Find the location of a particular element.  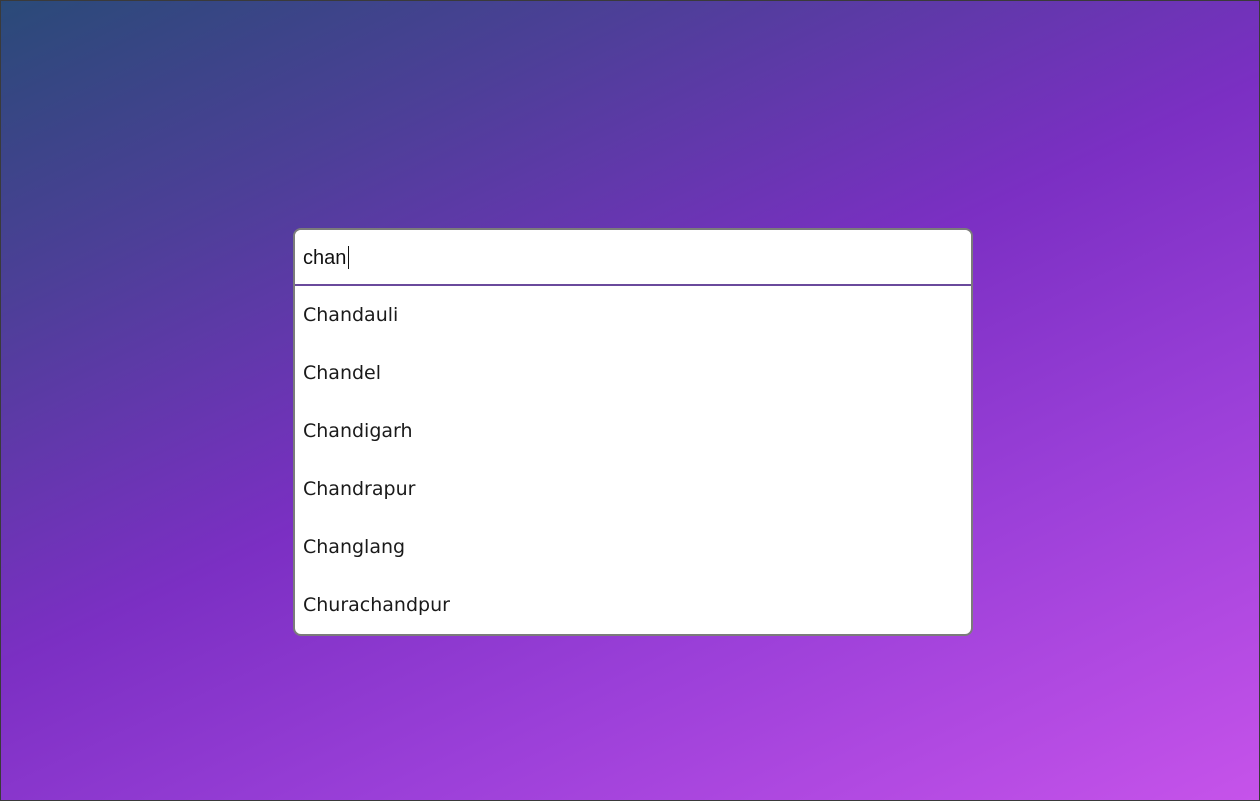

search-field is located at coordinates (633, 258).